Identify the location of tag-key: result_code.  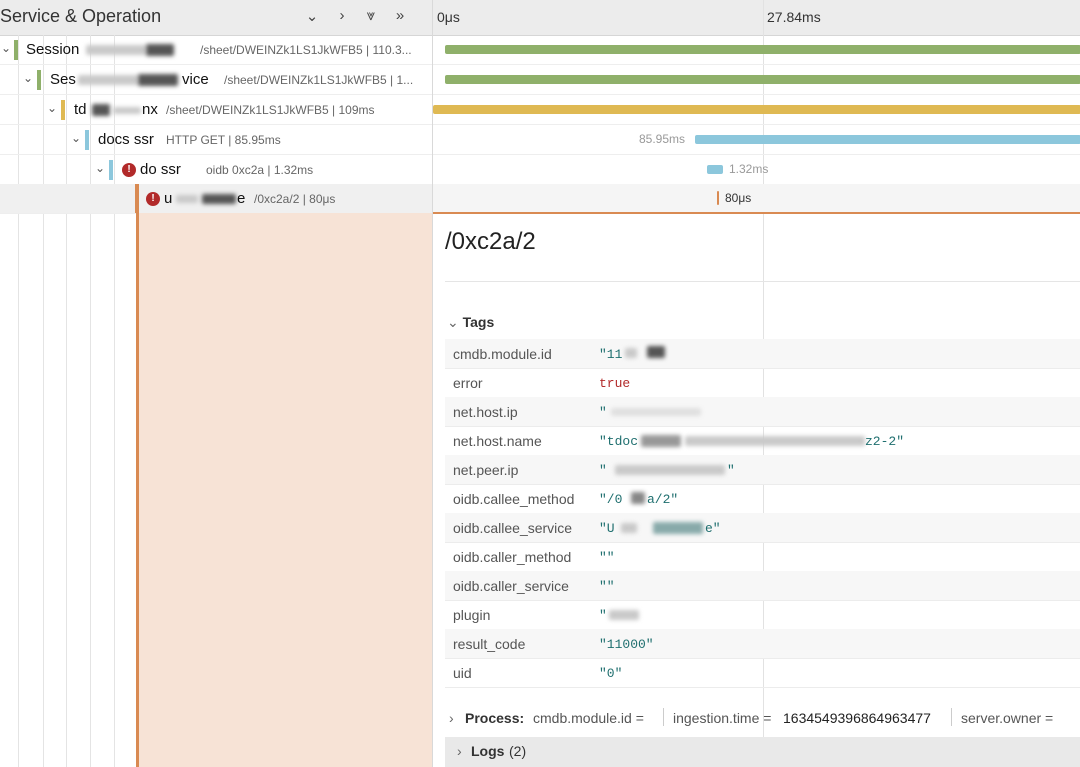
(489, 644).